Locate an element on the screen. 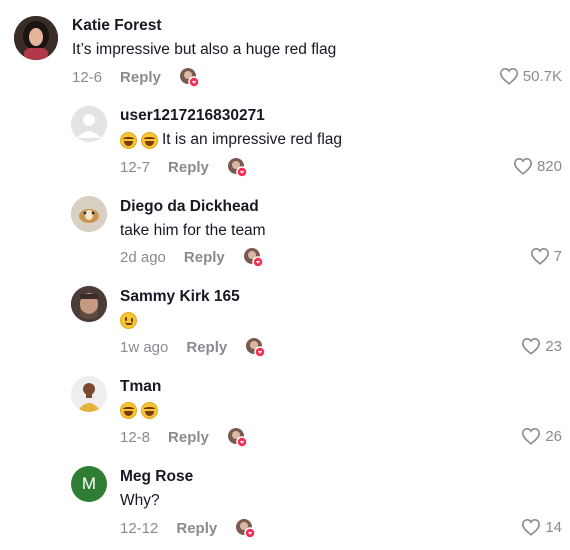  like-count: 26 is located at coordinates (553, 436).